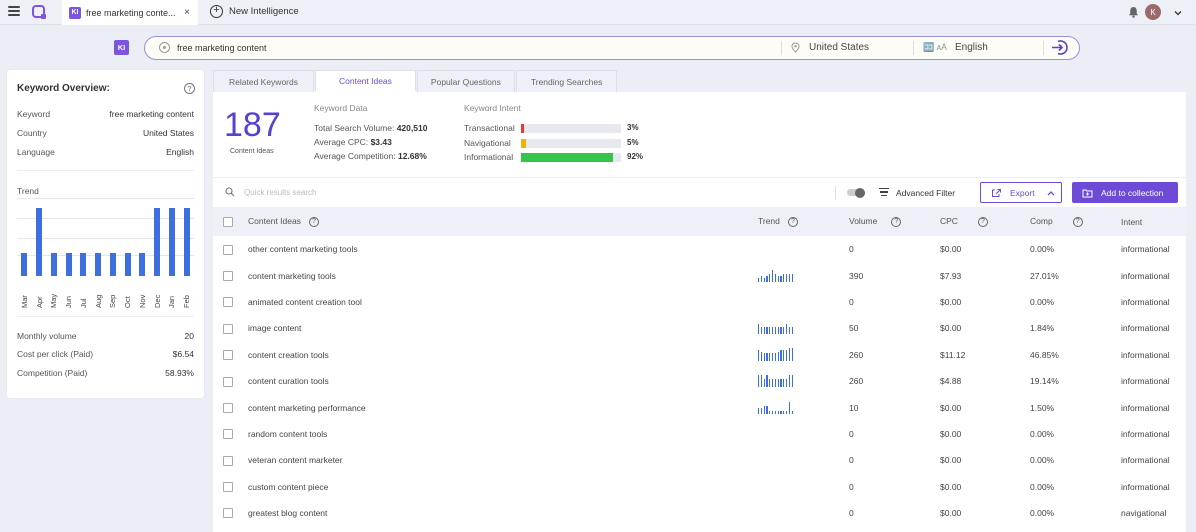  Describe the element at coordinates (492, 108) in the screenshot. I see `keyword-intent-title: Keyword Intent` at that location.